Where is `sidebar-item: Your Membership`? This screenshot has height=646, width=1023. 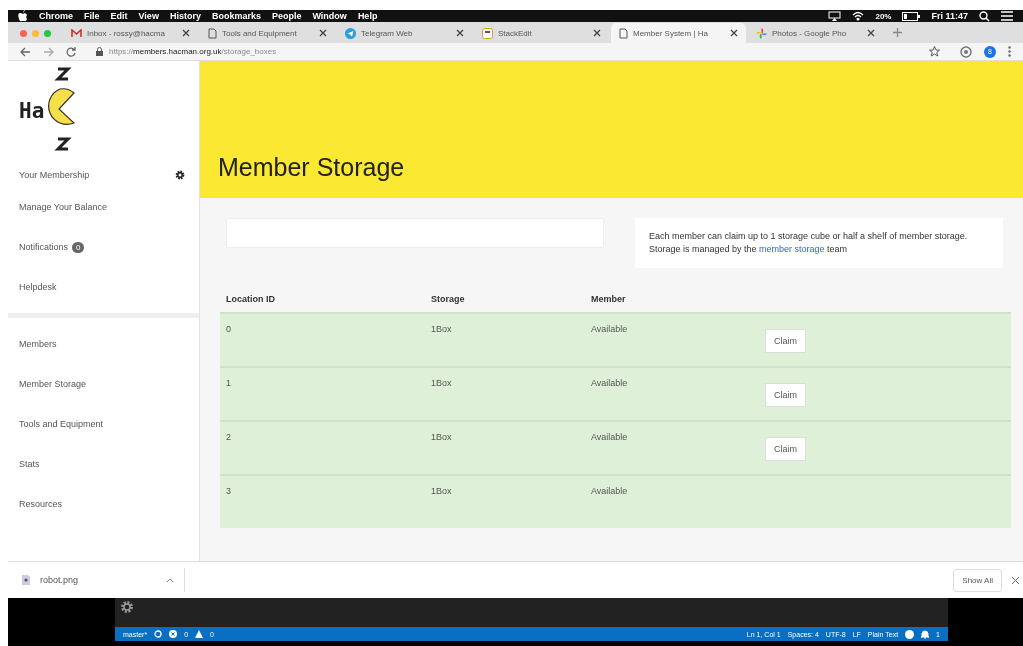 sidebar-item: Your Membership is located at coordinates (103, 175).